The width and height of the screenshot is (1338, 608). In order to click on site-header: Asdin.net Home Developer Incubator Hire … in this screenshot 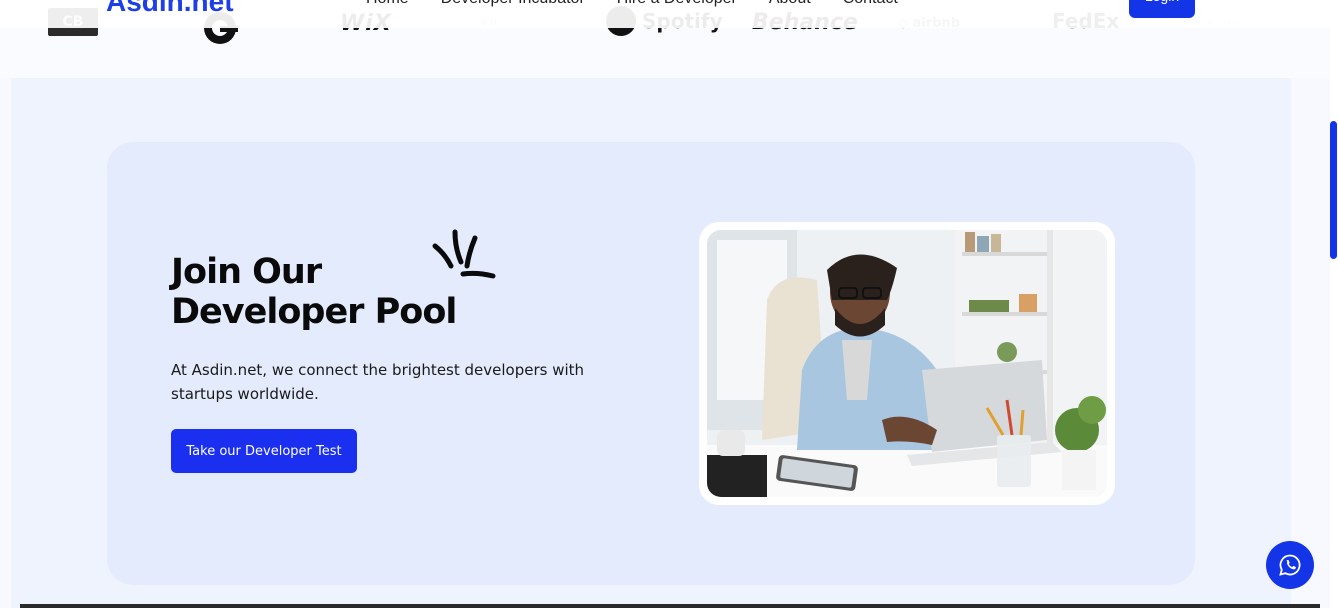, I will do `click(665, 14)`.